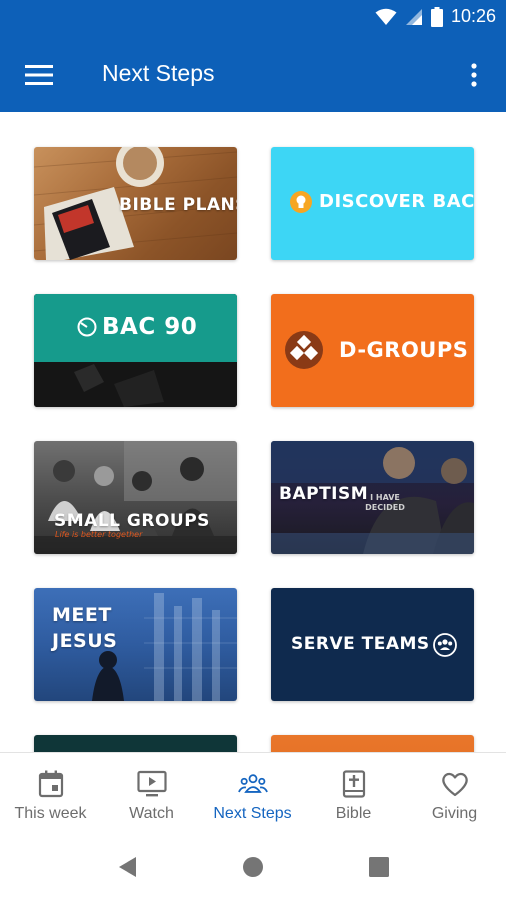 Image resolution: width=506 pixels, height=900 pixels. What do you see at coordinates (158, 73) in the screenshot?
I see `page-title: Next Steps` at bounding box center [158, 73].